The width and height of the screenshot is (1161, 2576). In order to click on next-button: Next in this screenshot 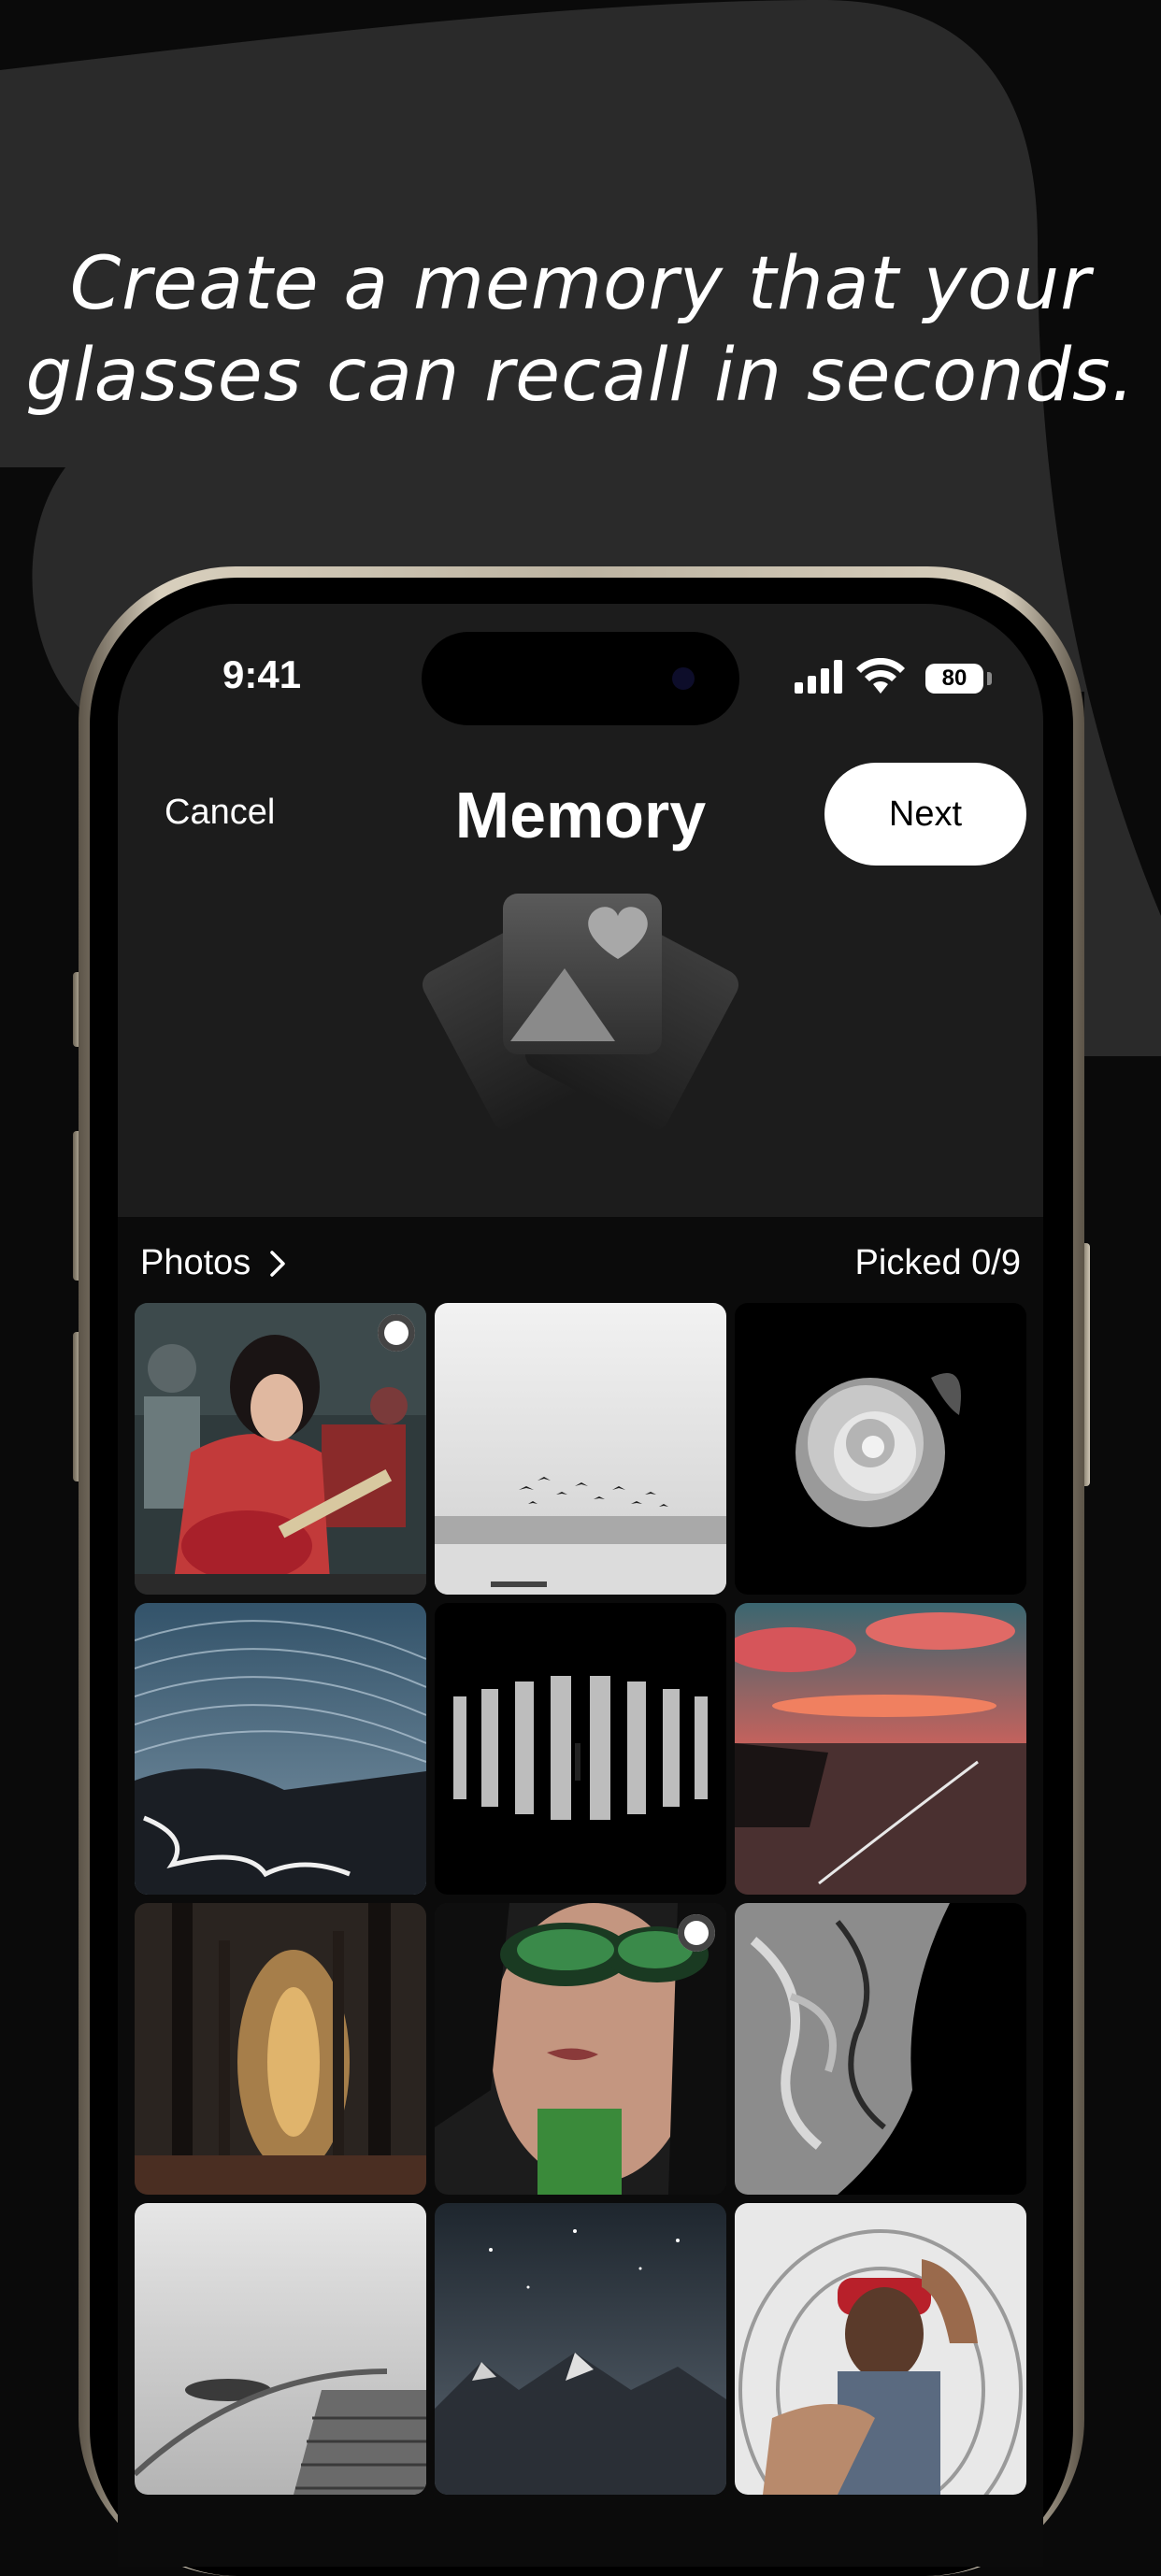, I will do `click(925, 814)`.